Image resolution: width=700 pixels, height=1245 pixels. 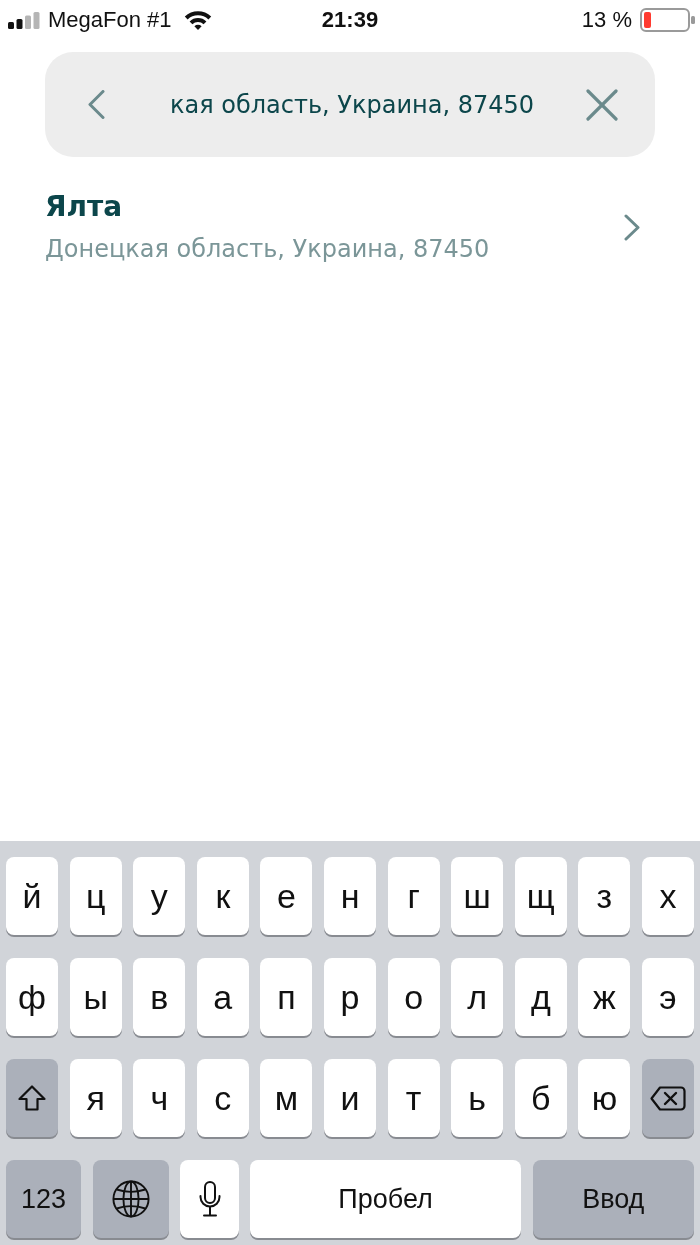 I want to click on return-key: Ввод, so click(x=613, y=1199).